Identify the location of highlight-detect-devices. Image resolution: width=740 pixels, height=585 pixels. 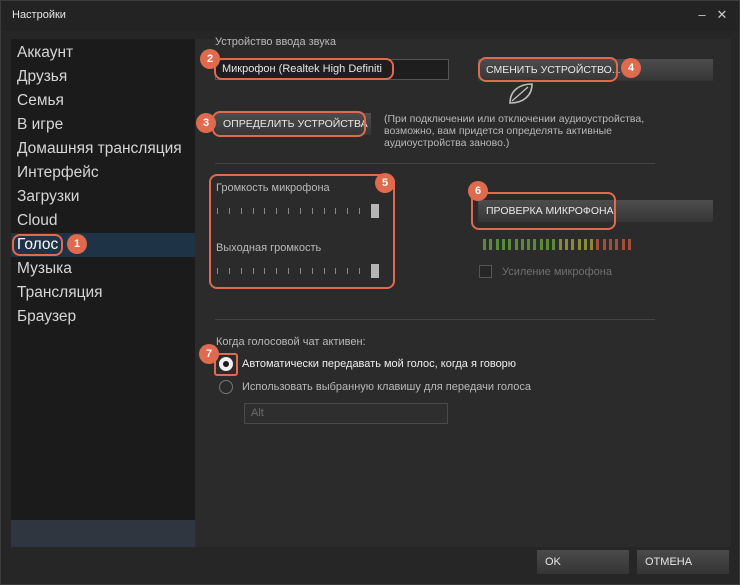
(289, 124).